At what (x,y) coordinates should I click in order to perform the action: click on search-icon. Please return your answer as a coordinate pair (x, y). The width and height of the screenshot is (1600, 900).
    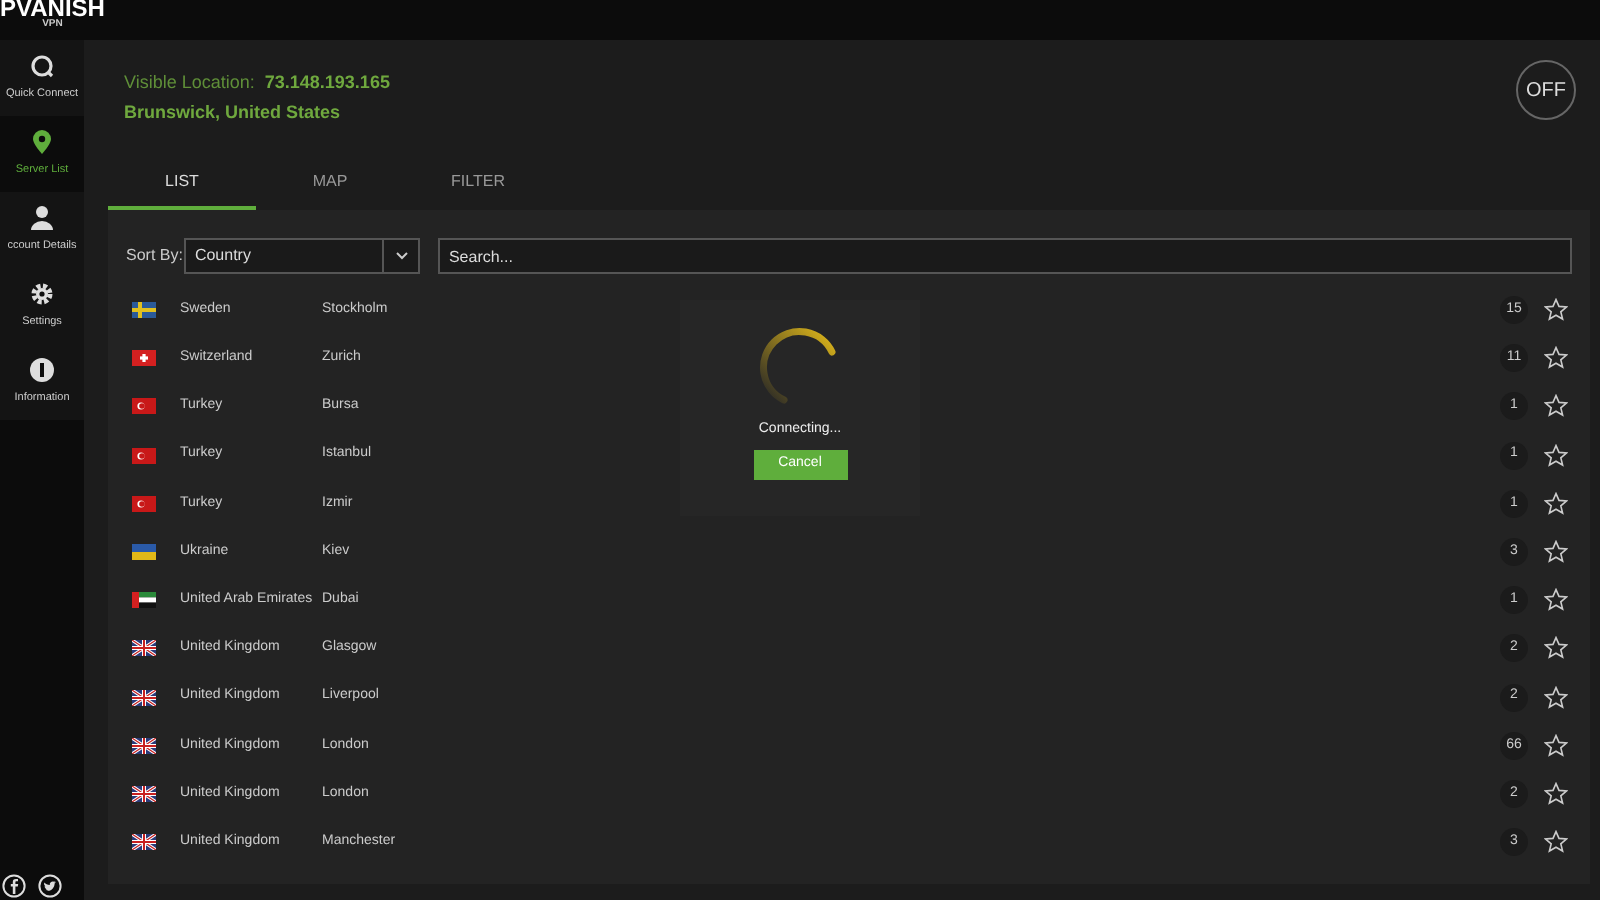
    Looking at the image, I should click on (42, 66).